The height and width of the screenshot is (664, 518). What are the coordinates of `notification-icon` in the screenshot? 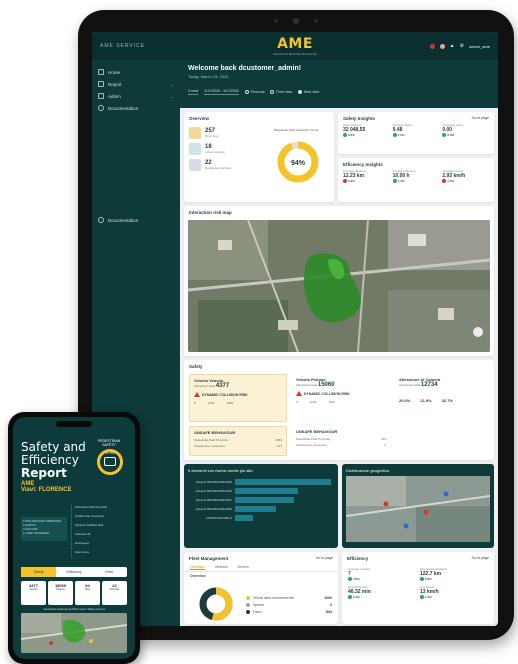 It's located at (442, 46).